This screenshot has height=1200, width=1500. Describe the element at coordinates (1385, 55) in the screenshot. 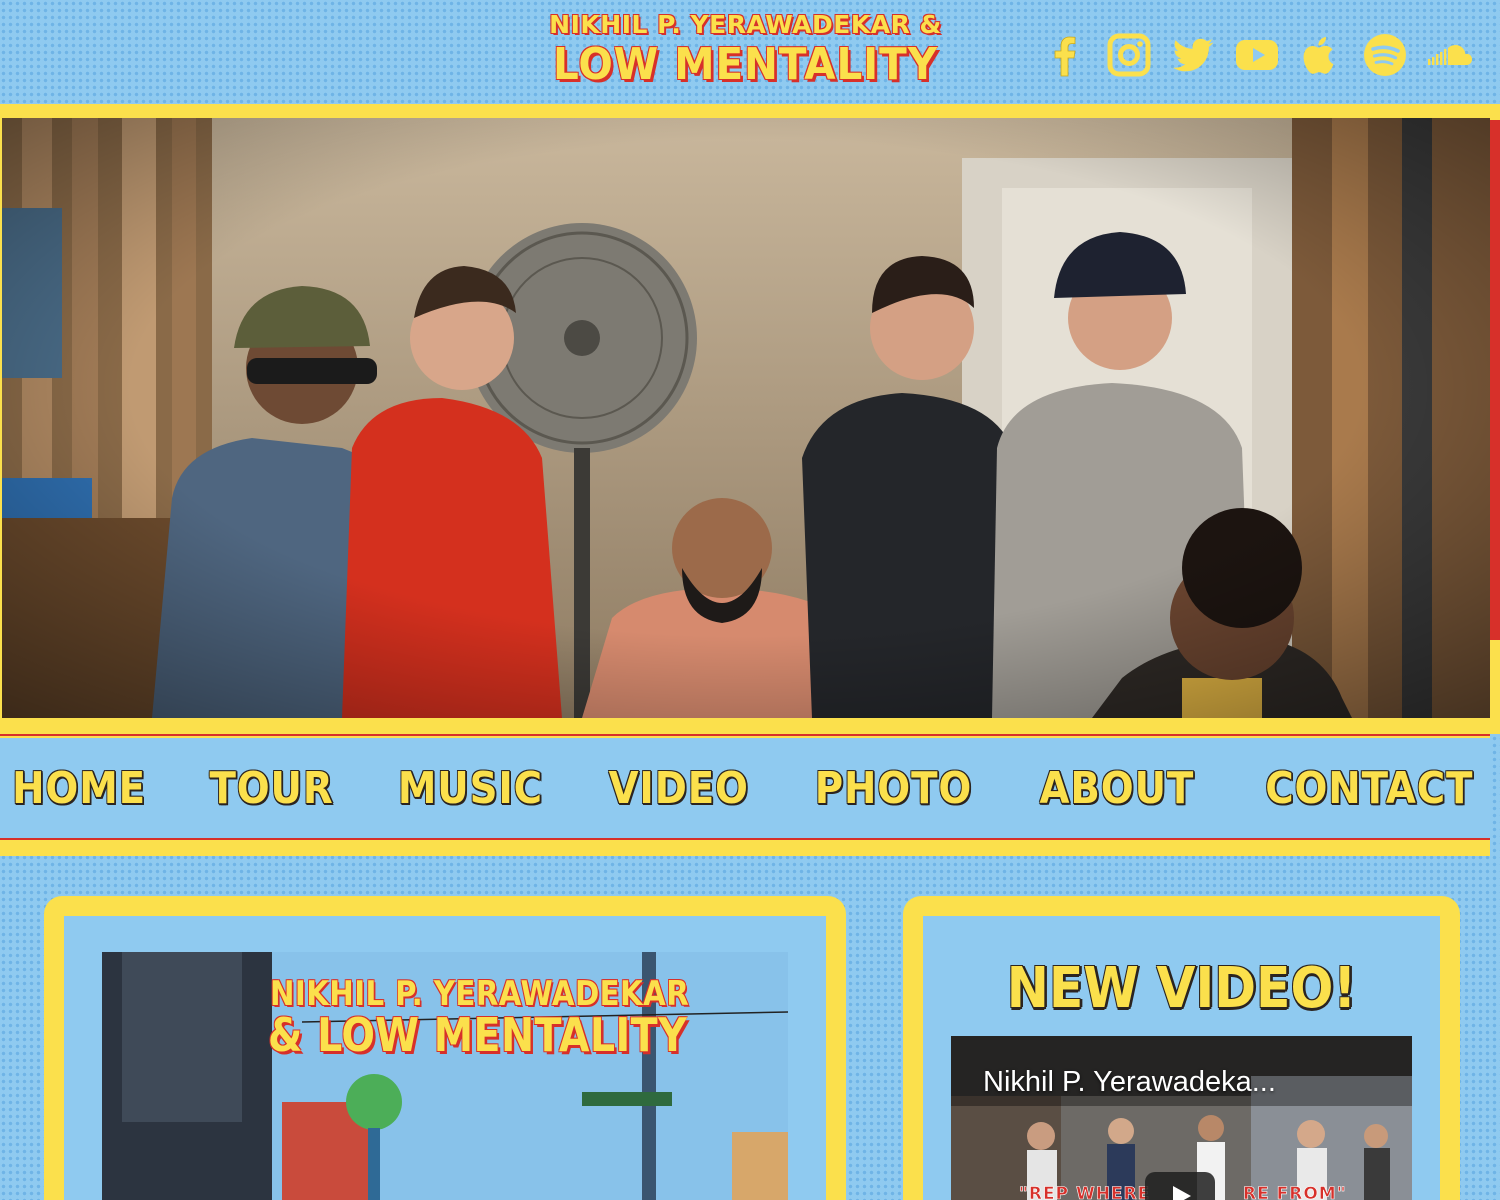

I see `spotify-icon` at that location.